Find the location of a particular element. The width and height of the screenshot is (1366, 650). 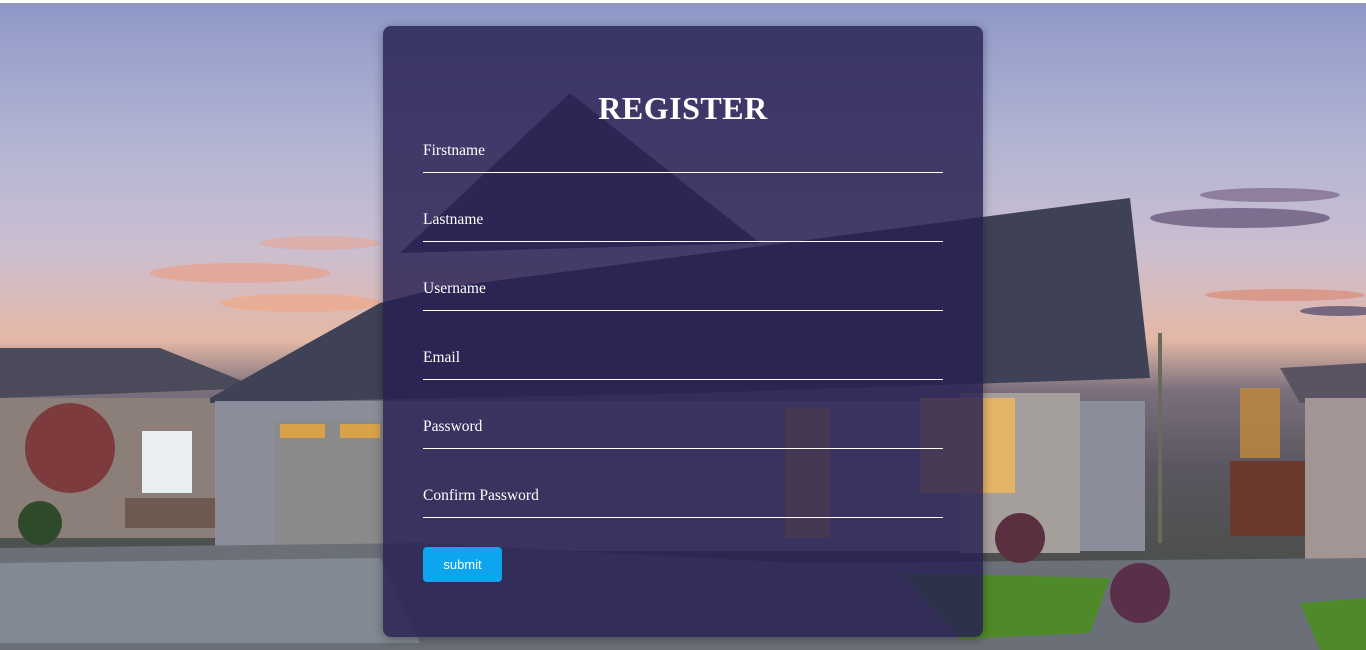

email-field: Email is located at coordinates (683, 364).